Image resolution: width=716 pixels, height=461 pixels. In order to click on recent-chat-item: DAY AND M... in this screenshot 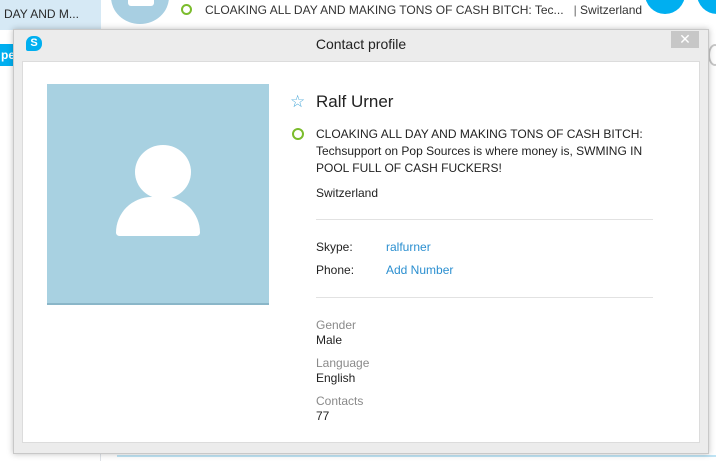, I will do `click(50, 15)`.